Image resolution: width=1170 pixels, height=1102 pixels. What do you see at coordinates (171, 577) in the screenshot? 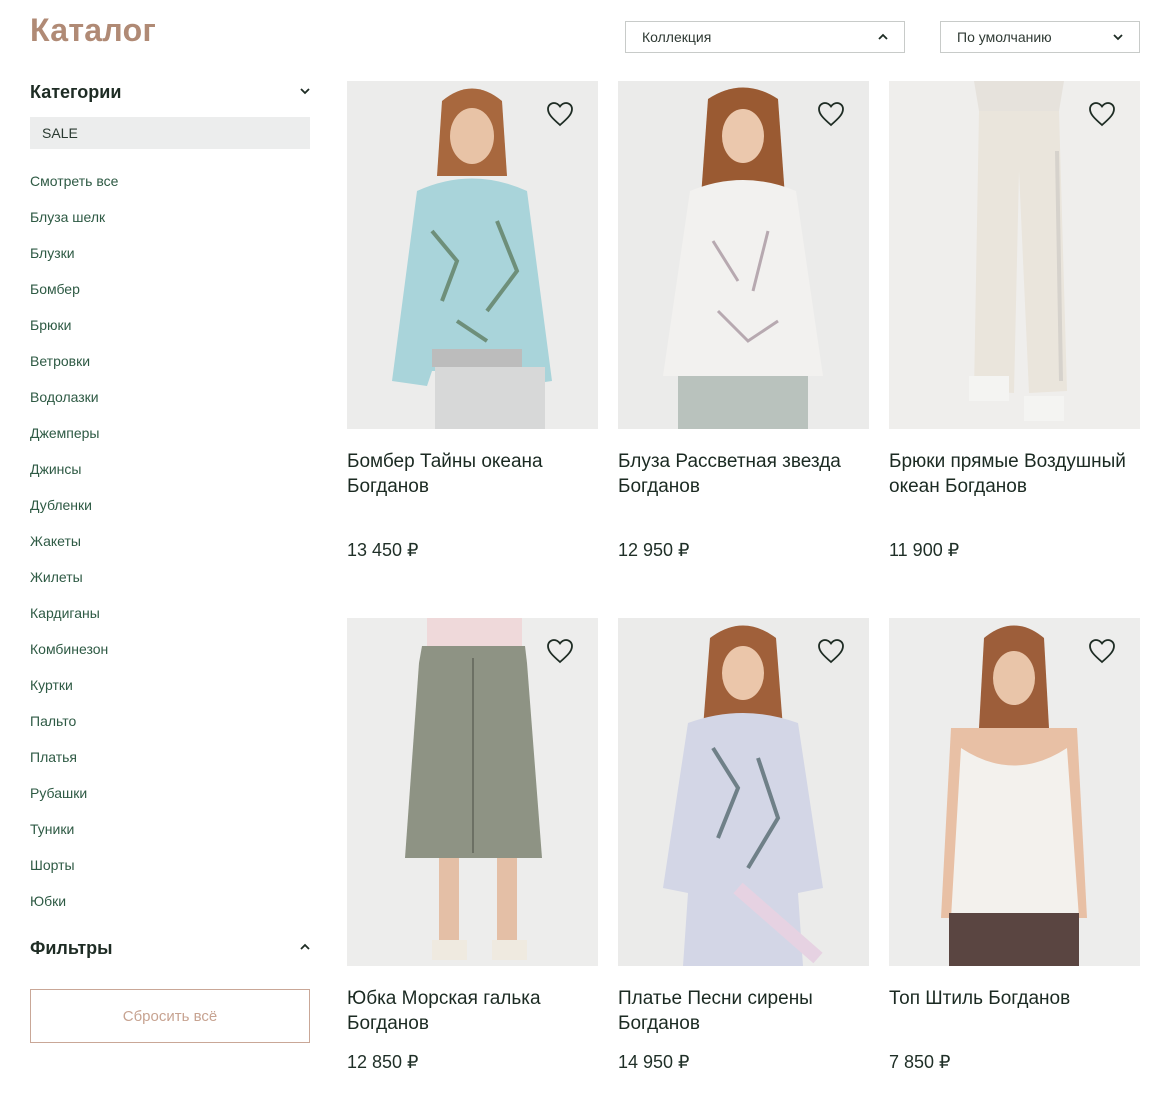
I see `sidebar-item-vests: Жилеты` at bounding box center [171, 577].